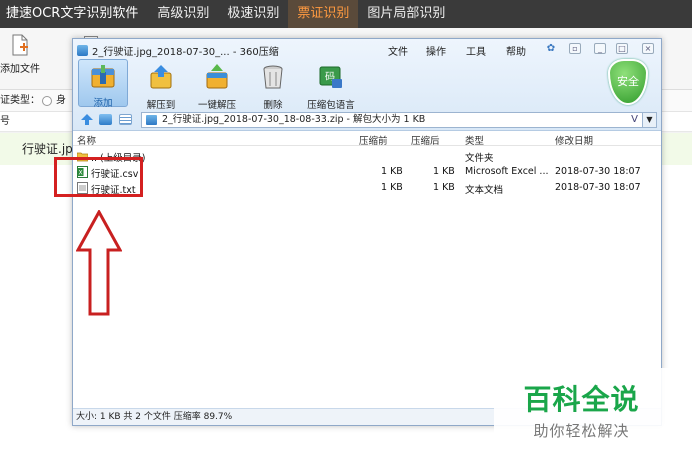 This screenshot has width=692, height=475. Describe the element at coordinates (574, 140) in the screenshot. I see `column-modified-date: 修改日期` at that location.